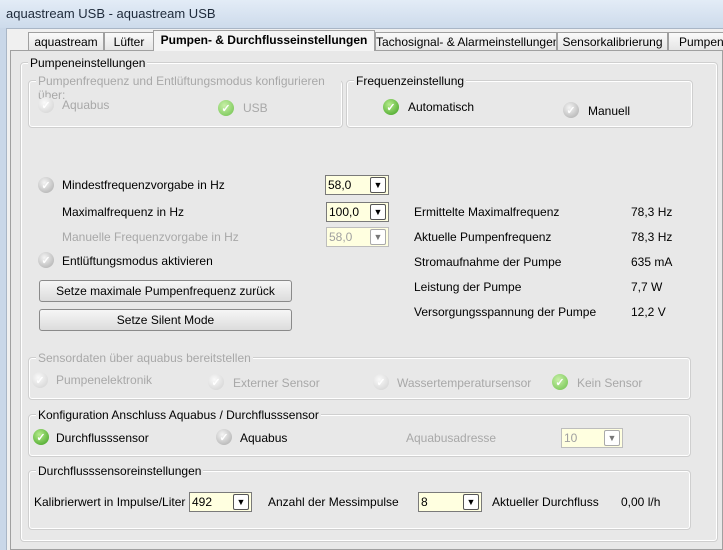 This screenshot has width=723, height=550. I want to click on sensor-data-title: Sensordaten über aquabus bereitstellen, so click(144, 358).